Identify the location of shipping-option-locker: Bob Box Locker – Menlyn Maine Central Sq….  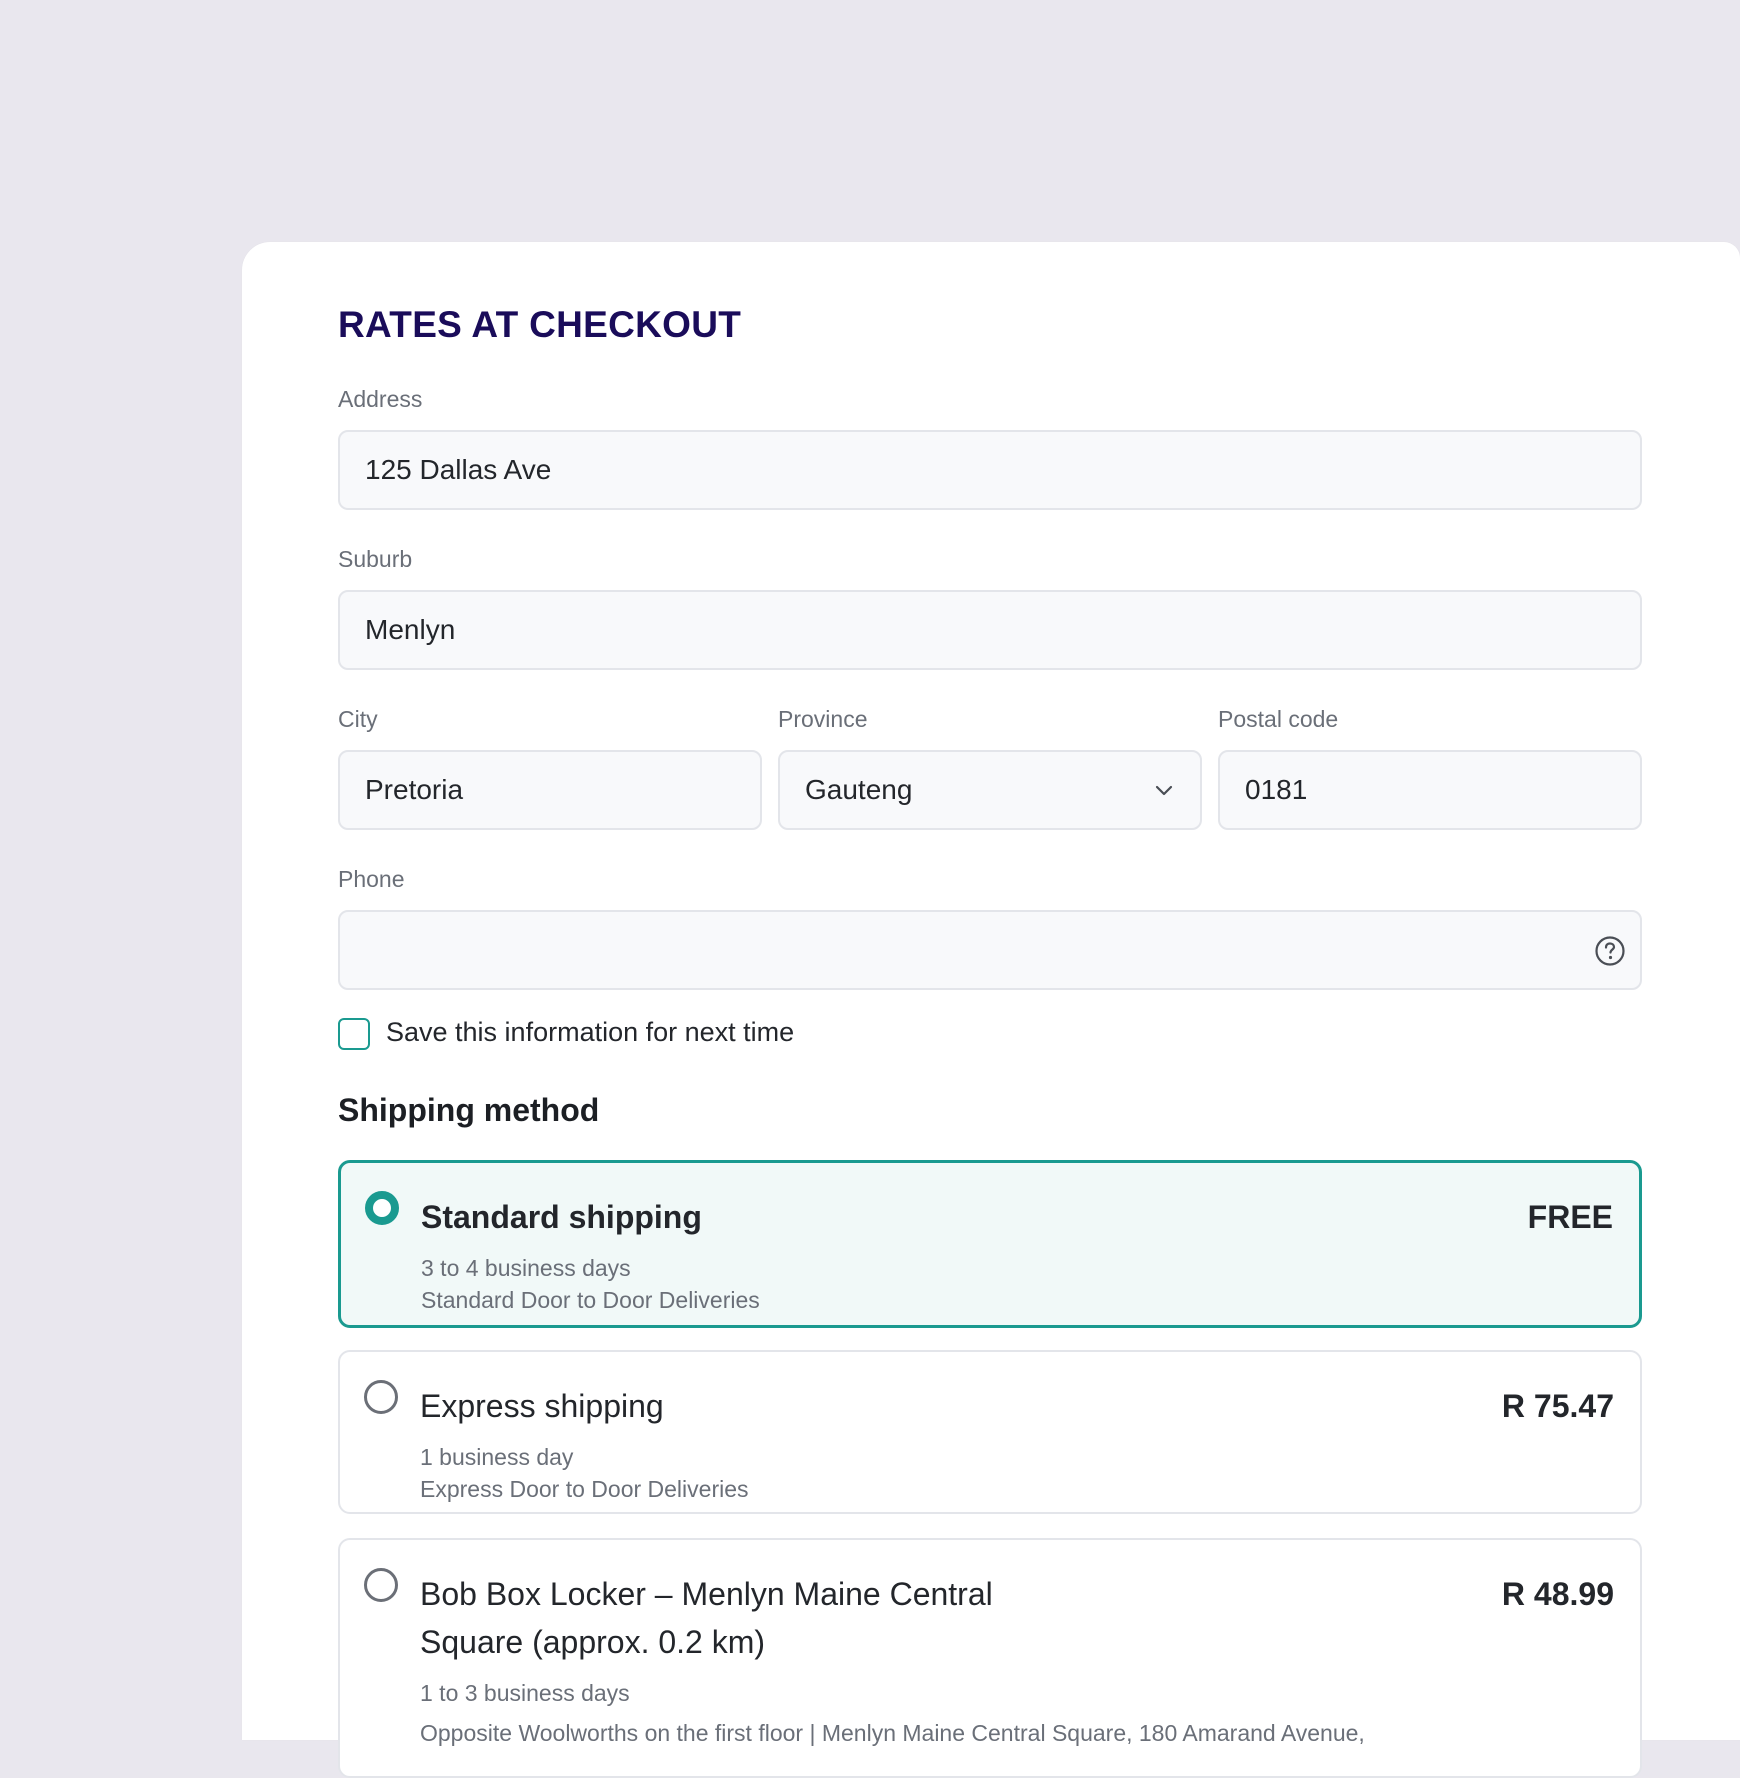
(990, 1658).